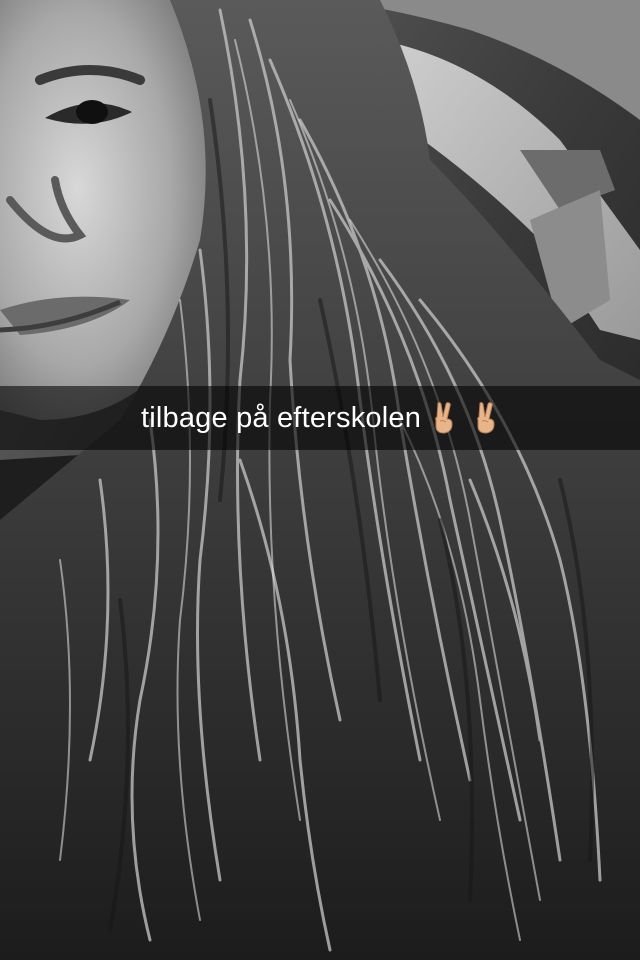  Describe the element at coordinates (281, 417) in the screenshot. I see `caption-text: tilbage på efterskolen` at that location.